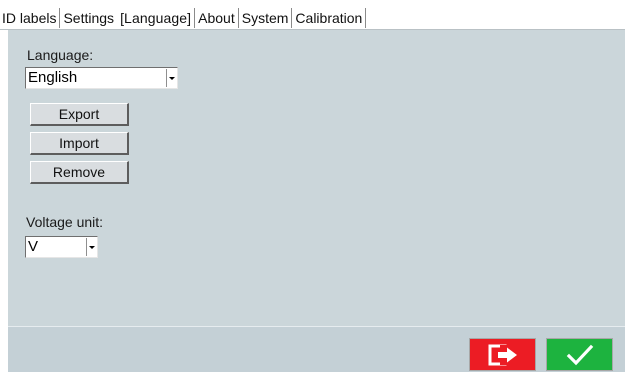  I want to click on language-select-value: English, so click(53, 77).